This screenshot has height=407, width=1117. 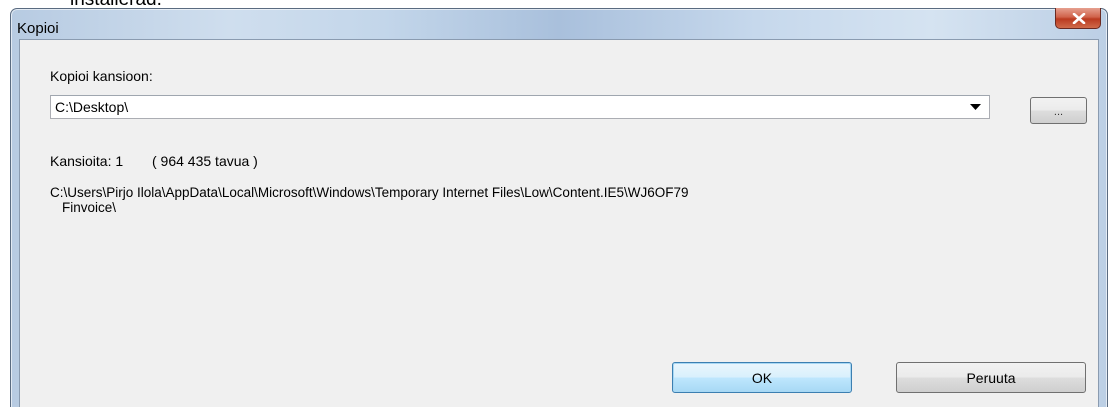 What do you see at coordinates (991, 377) in the screenshot?
I see `cancel-button: Peruuta` at bounding box center [991, 377].